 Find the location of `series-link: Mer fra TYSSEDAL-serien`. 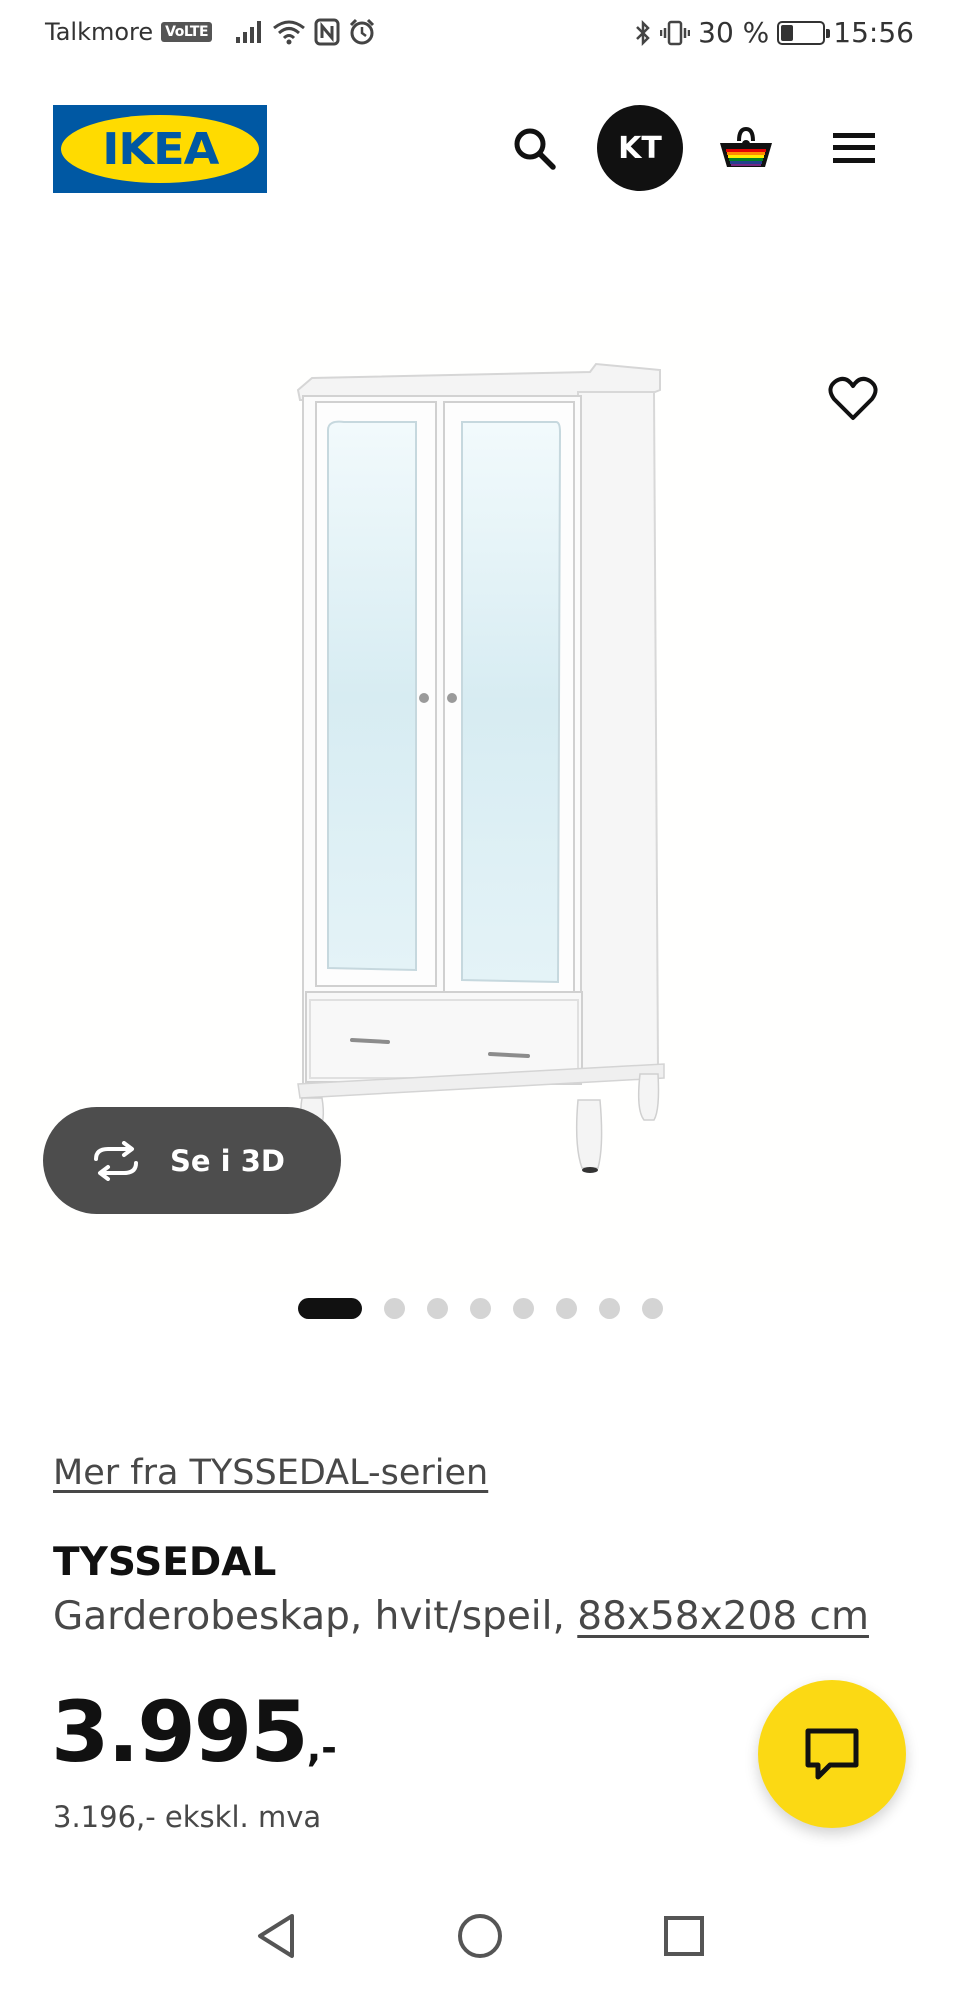

series-link: Mer fra TYSSEDAL-serien is located at coordinates (270, 1473).